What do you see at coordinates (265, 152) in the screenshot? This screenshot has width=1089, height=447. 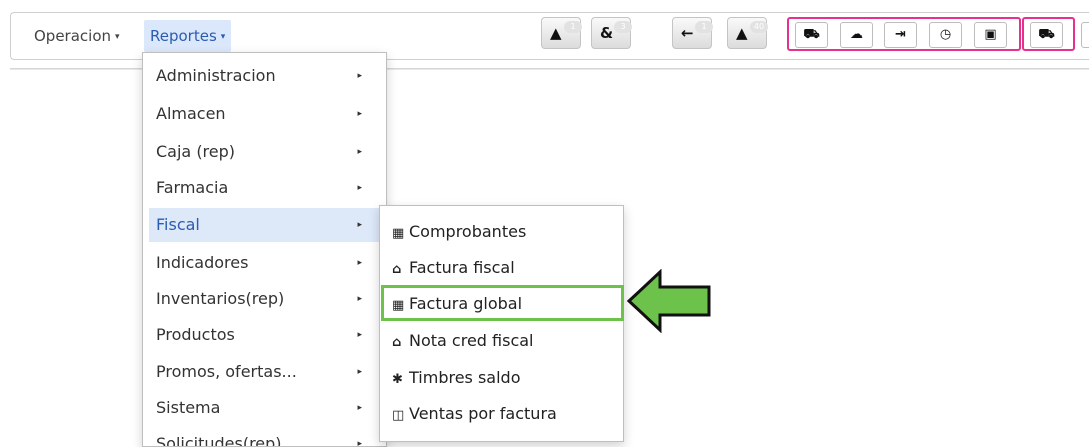 I see `menu-item-caja: Caja (rep) ▸` at bounding box center [265, 152].